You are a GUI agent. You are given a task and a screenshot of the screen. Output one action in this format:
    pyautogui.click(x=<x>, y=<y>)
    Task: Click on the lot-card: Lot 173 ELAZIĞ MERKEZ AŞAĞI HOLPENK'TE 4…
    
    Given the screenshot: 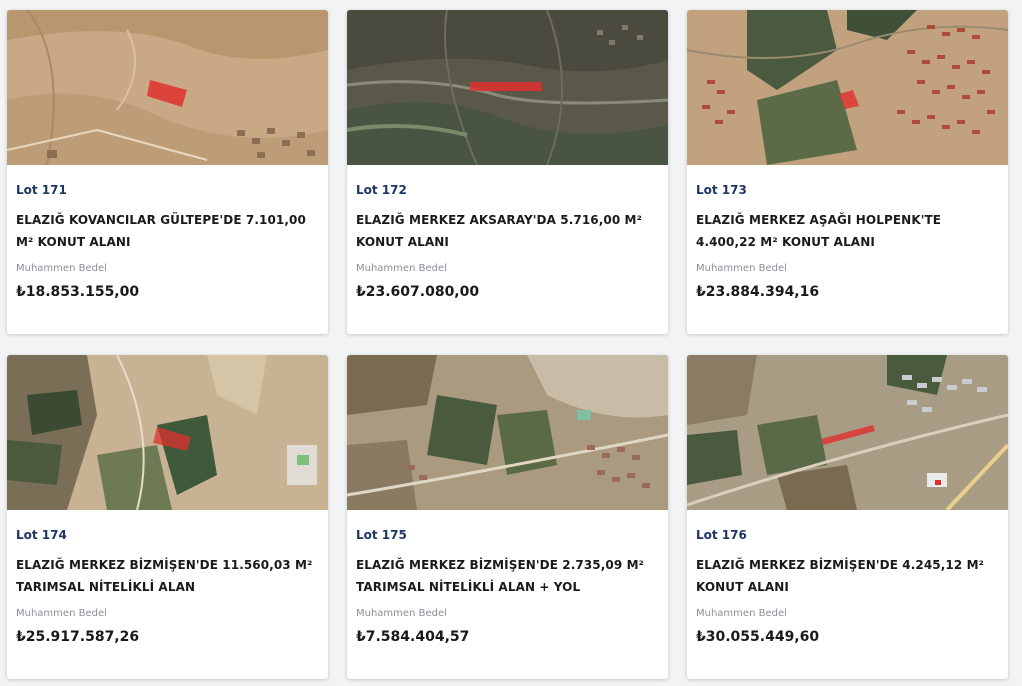 What is the action you would take?
    pyautogui.click(x=847, y=172)
    